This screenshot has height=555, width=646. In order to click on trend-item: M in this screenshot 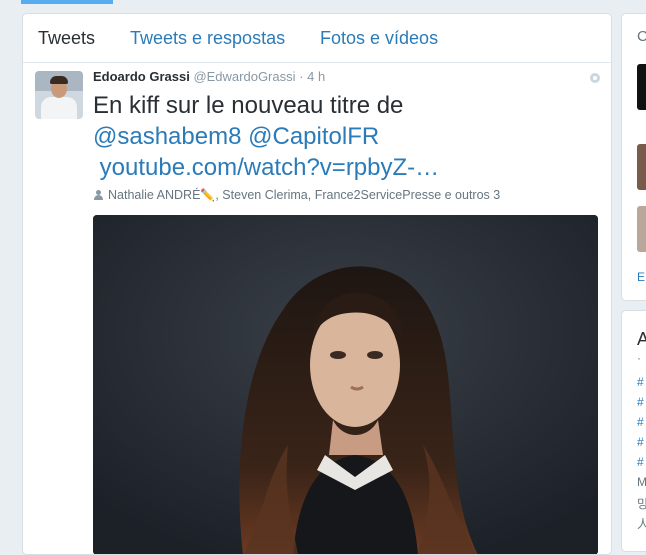, I will do `click(641, 482)`.